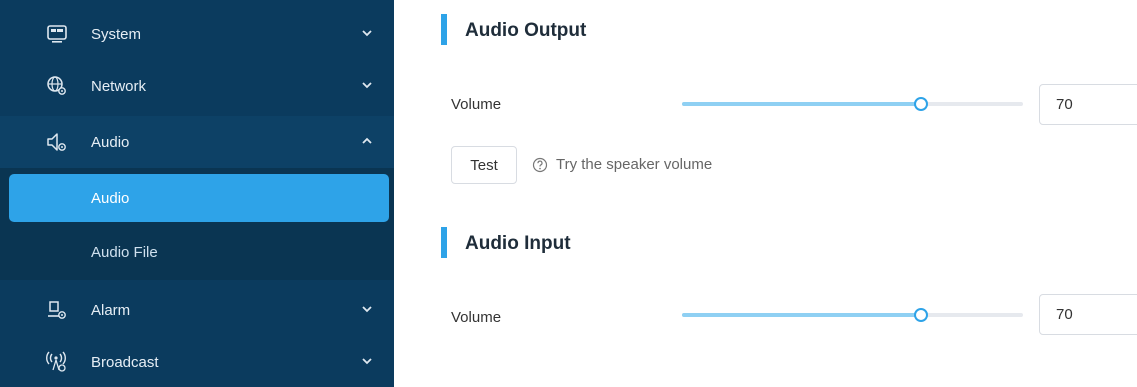 This screenshot has width=1137, height=387. What do you see at coordinates (197, 86) in the screenshot?
I see `sidebar-item-network: Network` at bounding box center [197, 86].